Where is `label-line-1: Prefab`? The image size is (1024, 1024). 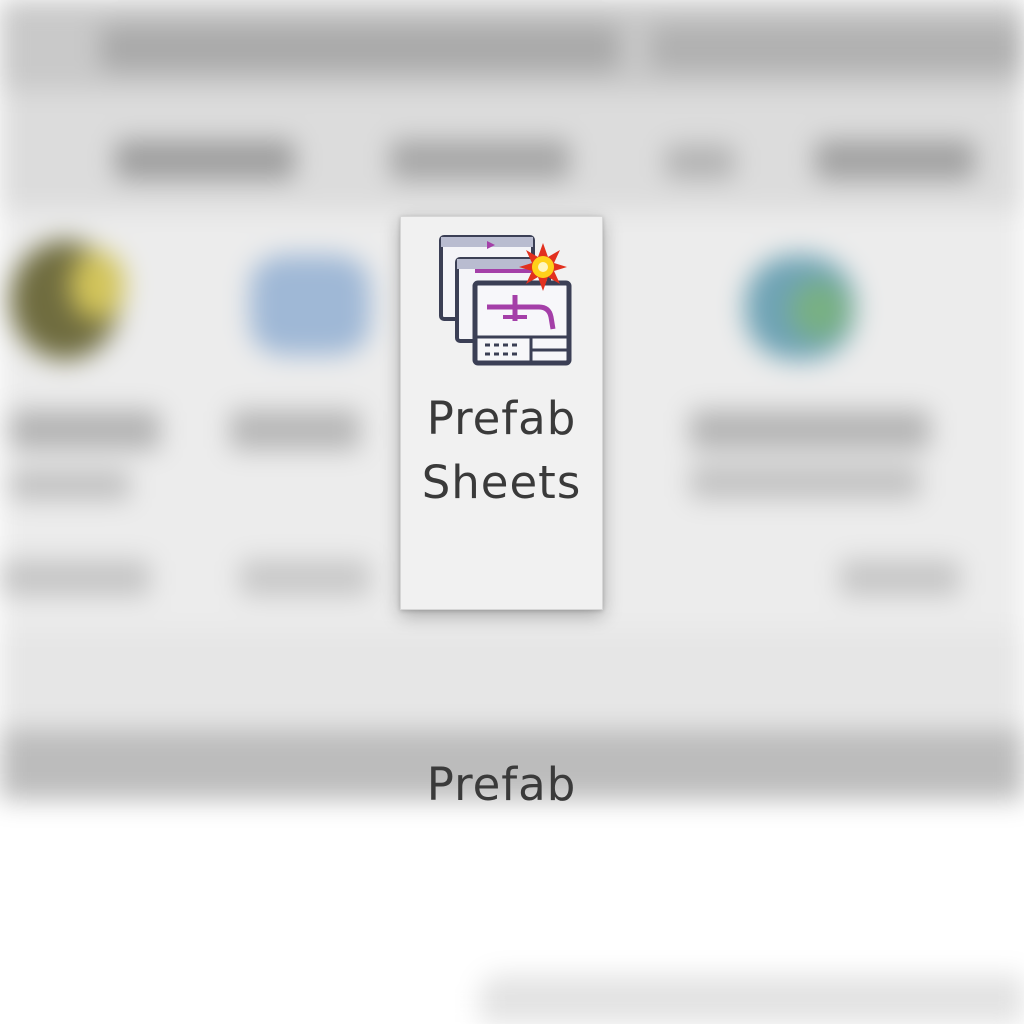
label-line-1: Prefab is located at coordinates (501, 418).